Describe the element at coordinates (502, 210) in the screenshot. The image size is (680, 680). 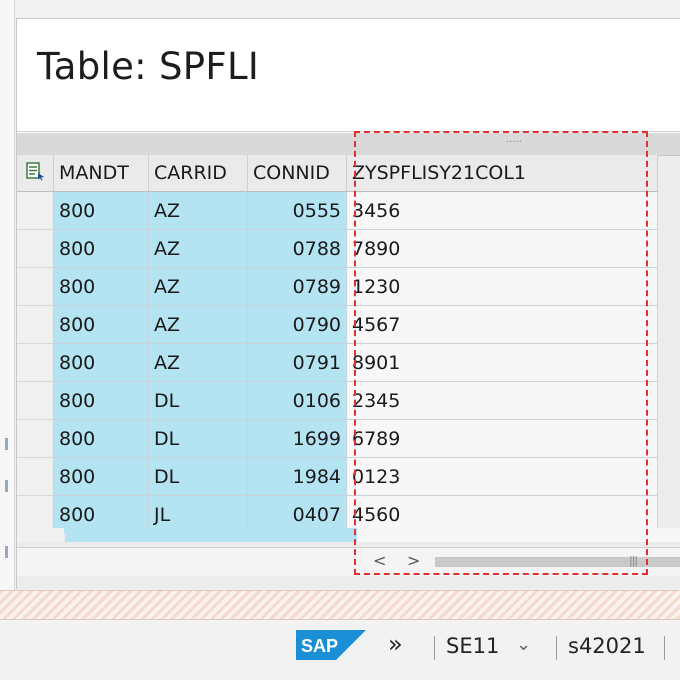
I see `cell-zyspflisy21col1: 3456` at that location.